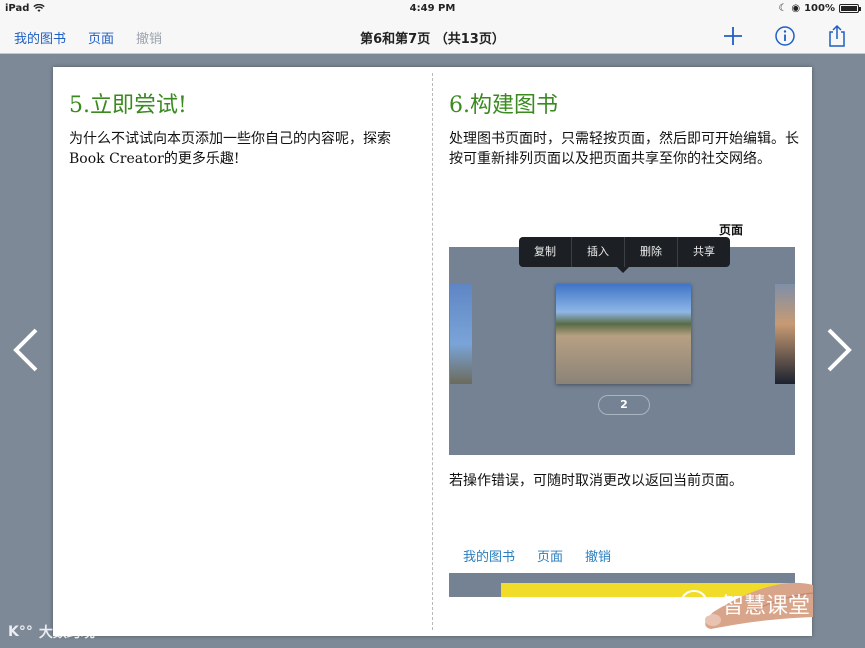 This screenshot has height=648, width=865. What do you see at coordinates (598, 557) in the screenshot?
I see `mini-nav-undo: 撤销` at bounding box center [598, 557].